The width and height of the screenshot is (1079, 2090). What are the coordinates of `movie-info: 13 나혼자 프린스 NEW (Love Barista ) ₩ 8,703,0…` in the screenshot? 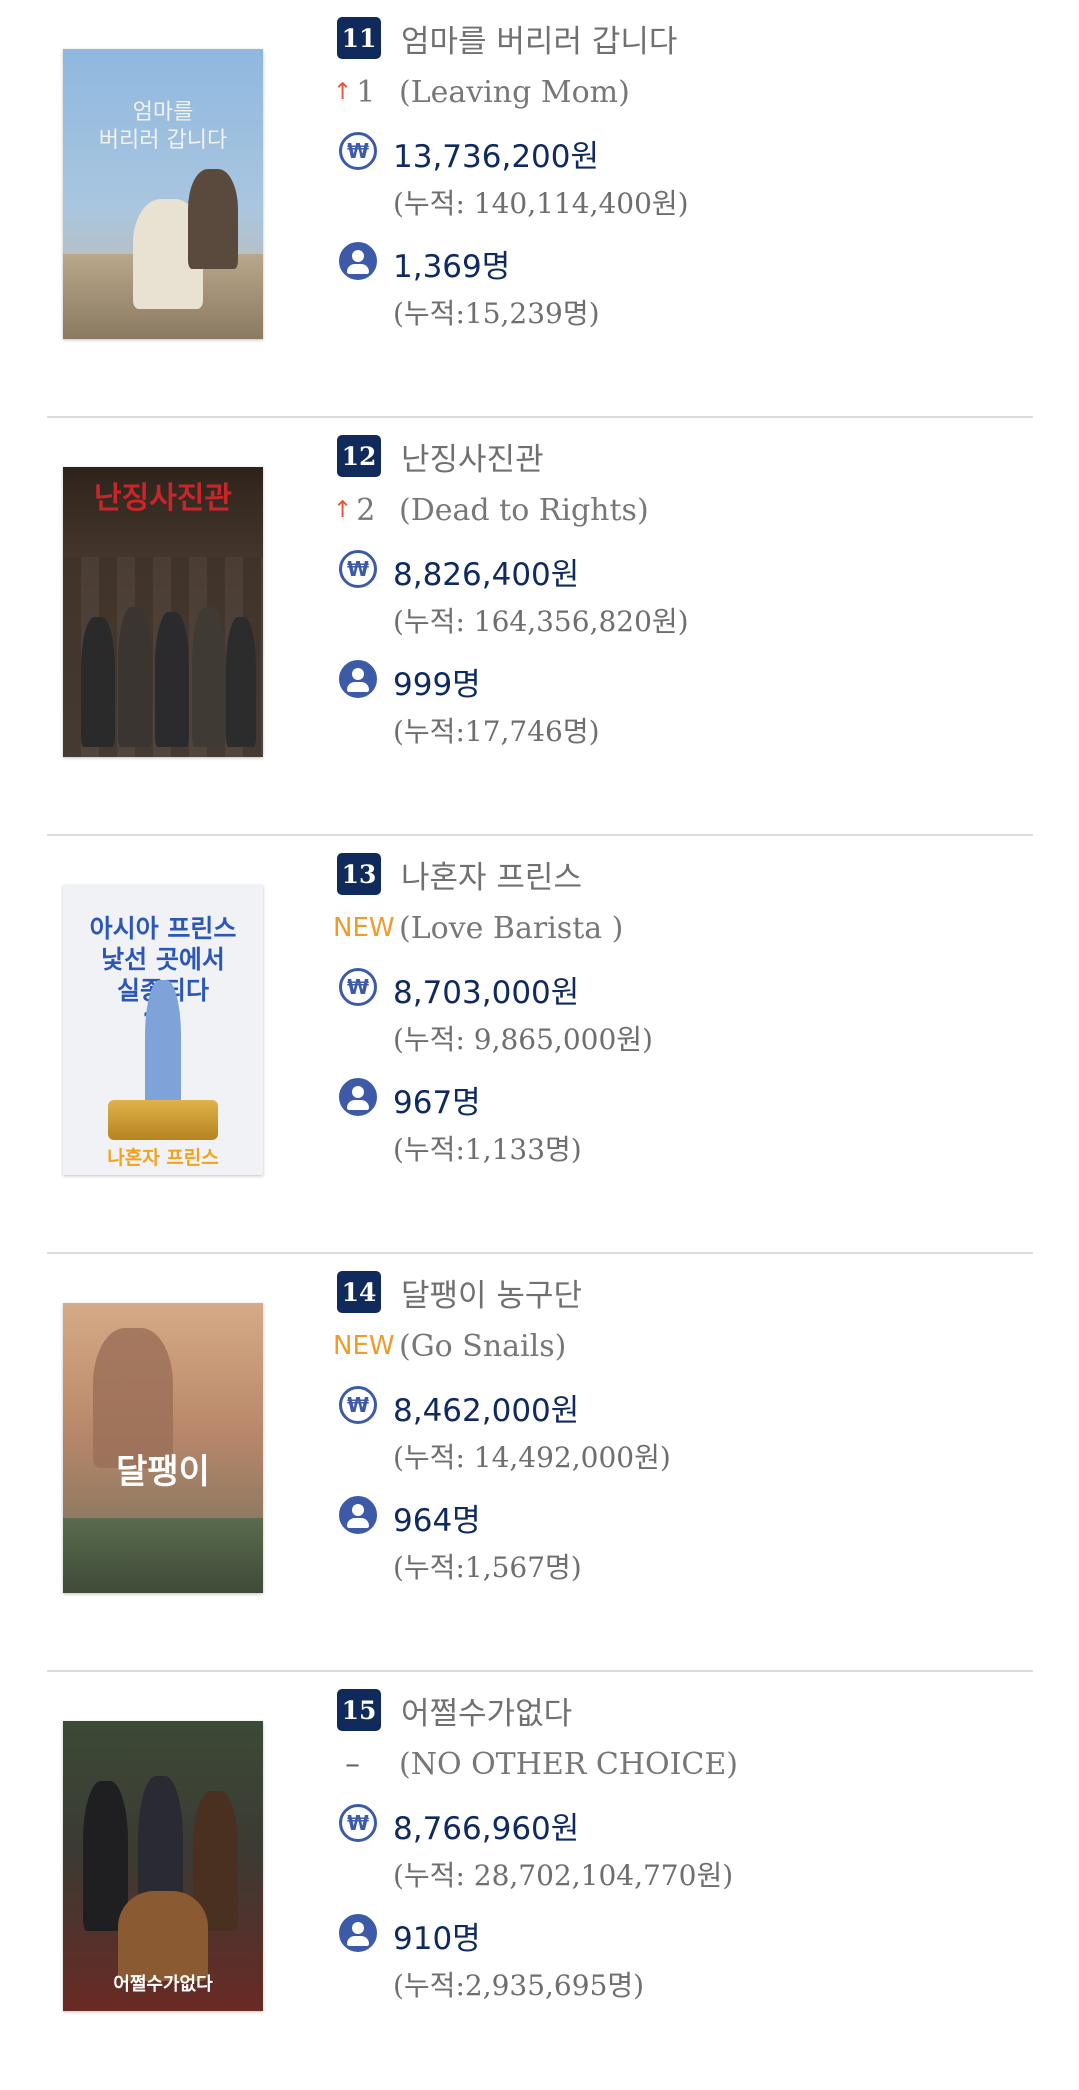 It's located at (680, 1044).